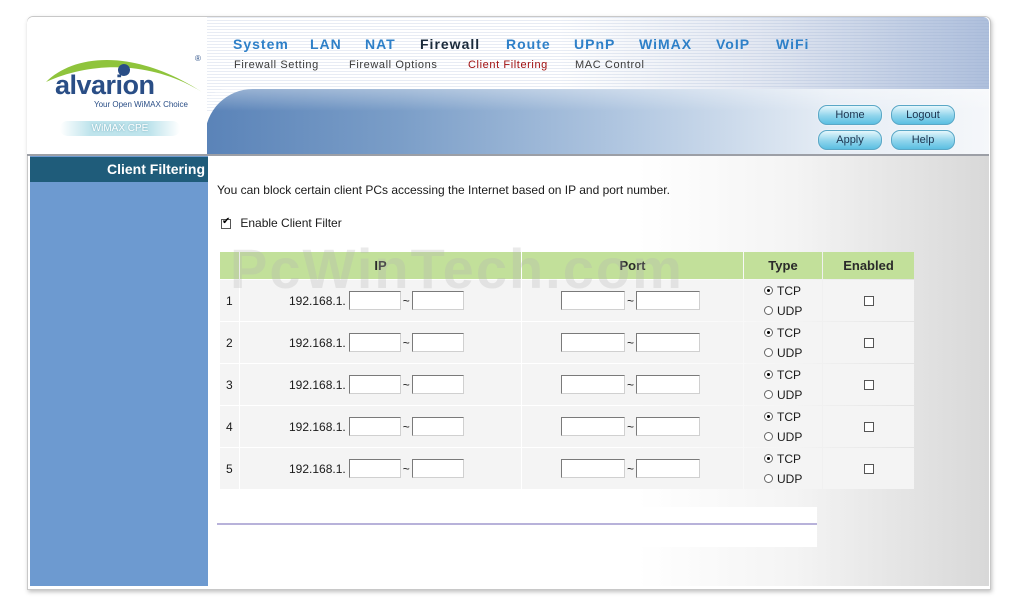 The width and height of the screenshot is (1022, 613). I want to click on nav-firewall: Firewall, so click(450, 44).